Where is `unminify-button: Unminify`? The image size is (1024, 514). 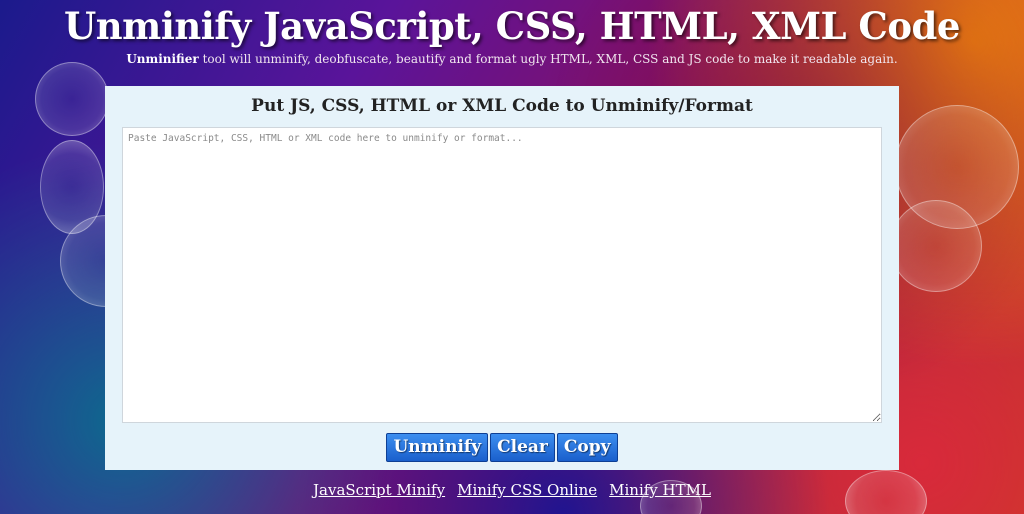
unminify-button: Unminify is located at coordinates (437, 447).